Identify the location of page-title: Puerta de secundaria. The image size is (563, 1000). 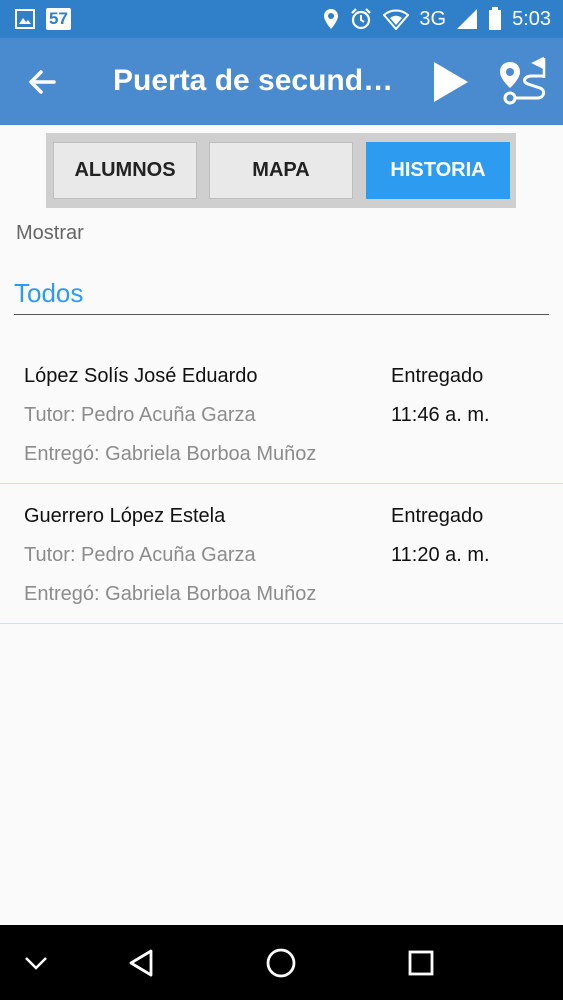
(258, 80).